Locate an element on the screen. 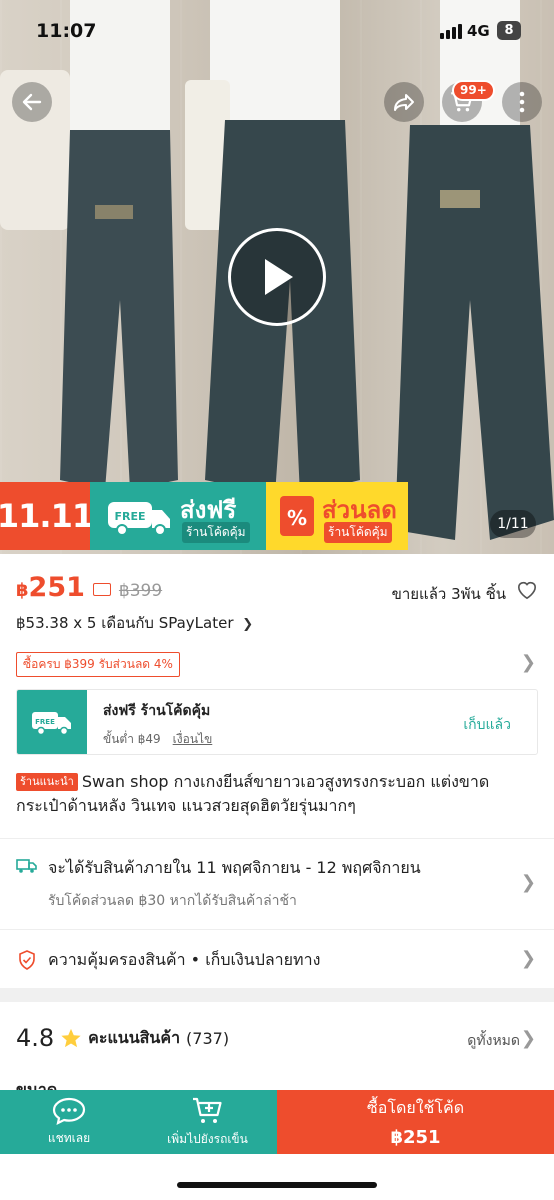 This screenshot has height=1200, width=554. add-to-cart-label: เพิ่มไปยังรถเข็น is located at coordinates (207, 1138).